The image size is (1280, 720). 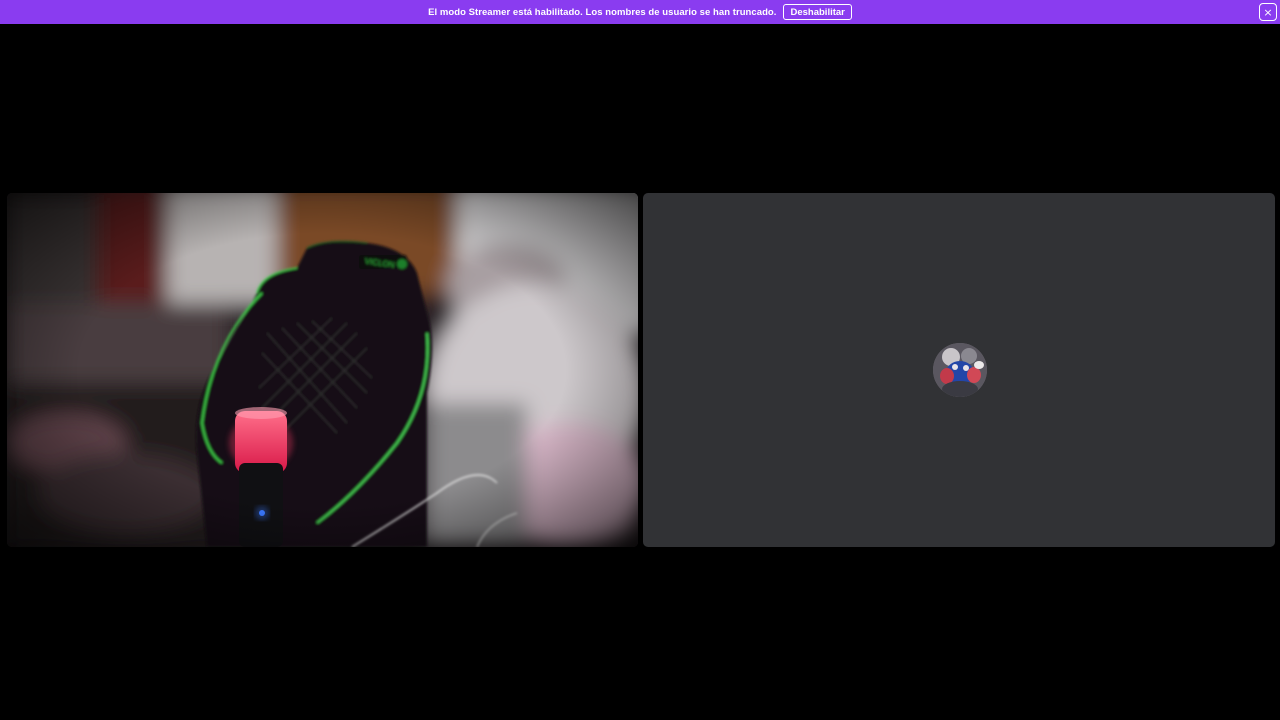 What do you see at coordinates (817, 12) in the screenshot?
I see `disable-streamer-mode-button: Deshabilitar` at bounding box center [817, 12].